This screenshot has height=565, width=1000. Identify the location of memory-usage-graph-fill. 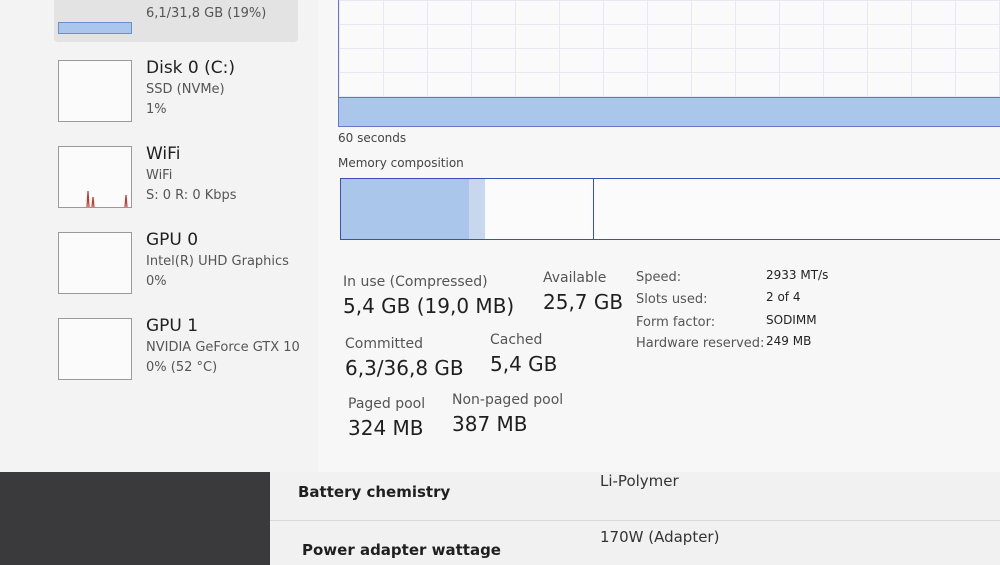
(669, 111).